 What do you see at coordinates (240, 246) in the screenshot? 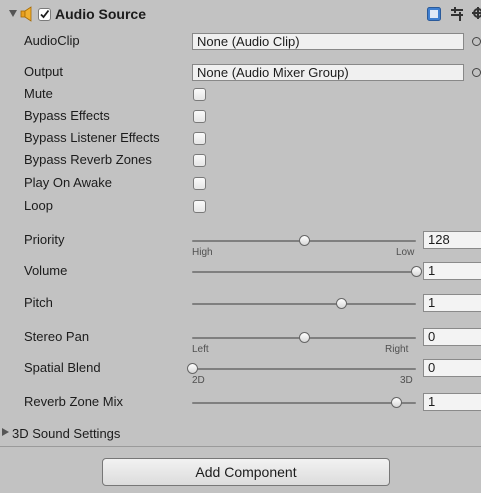
I see `priority-row: Priority 128 High Low` at bounding box center [240, 246].